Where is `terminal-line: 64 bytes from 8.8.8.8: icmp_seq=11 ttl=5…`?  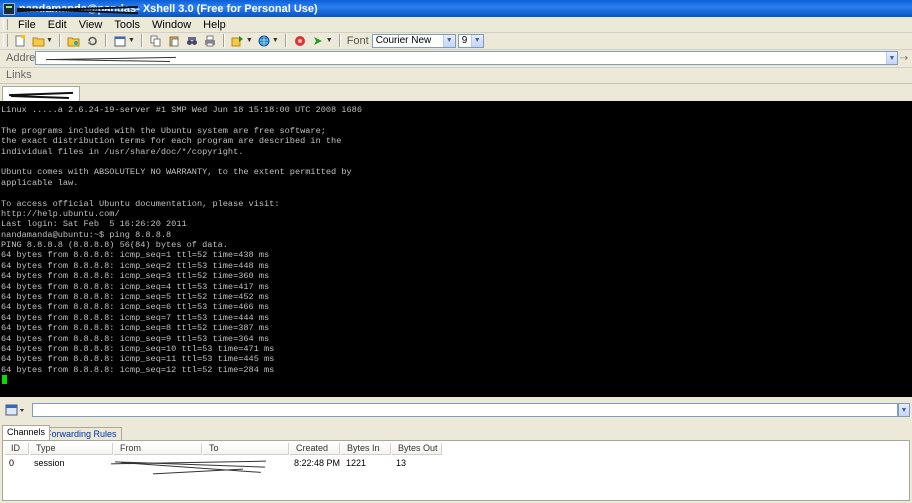
terminal-line: 64 bytes from 8.8.8.8: icmp_seq=11 ttl=5… is located at coordinates (138, 359).